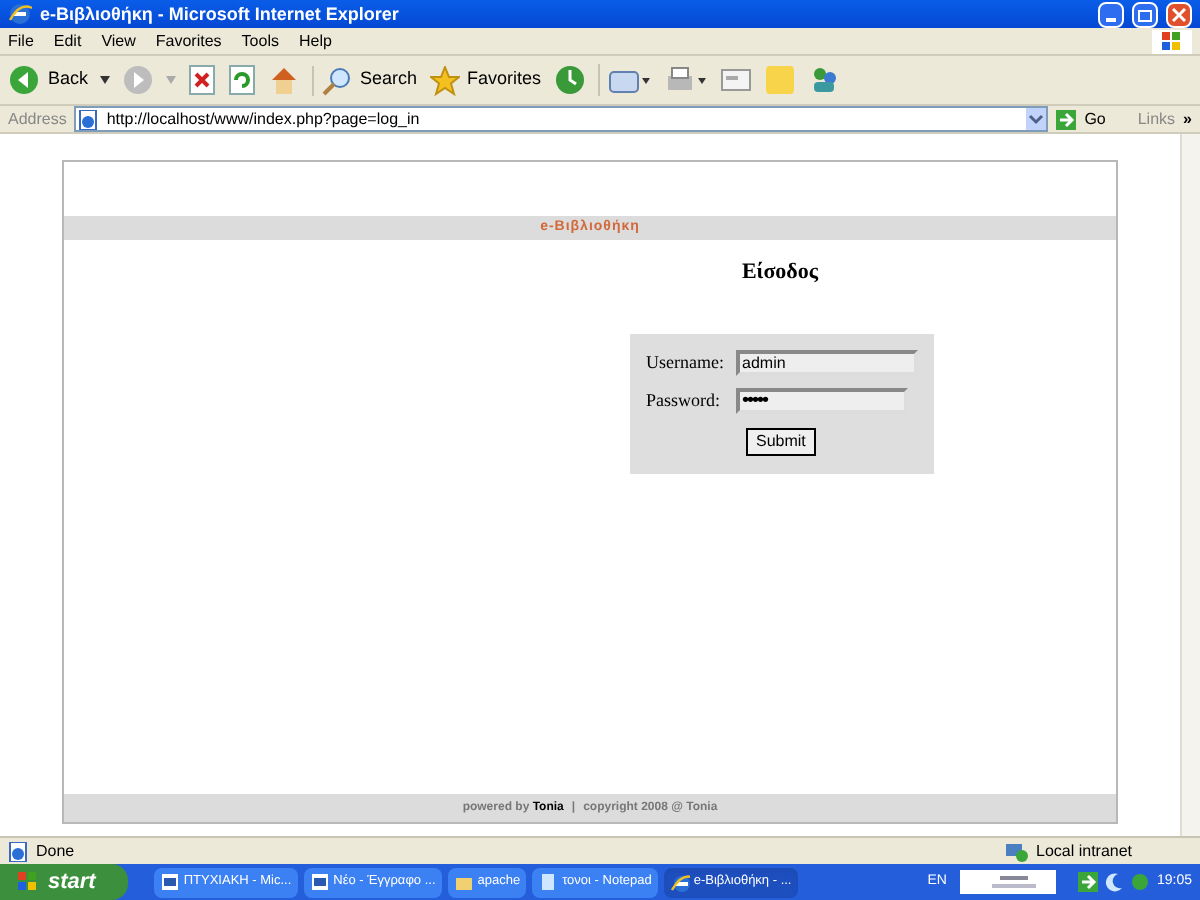  I want to click on submit-button: Submit, so click(781, 441).